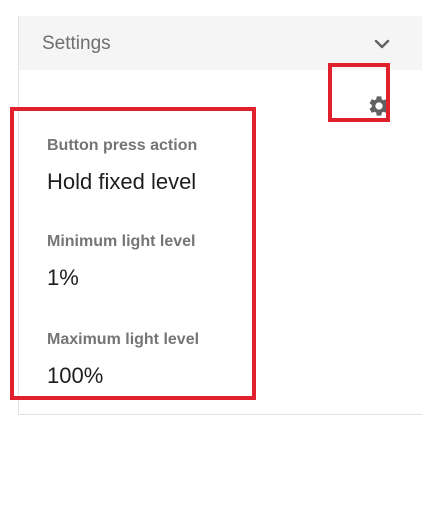  Describe the element at coordinates (122, 181) in the screenshot. I see `field-value: Hold fixed level` at that location.